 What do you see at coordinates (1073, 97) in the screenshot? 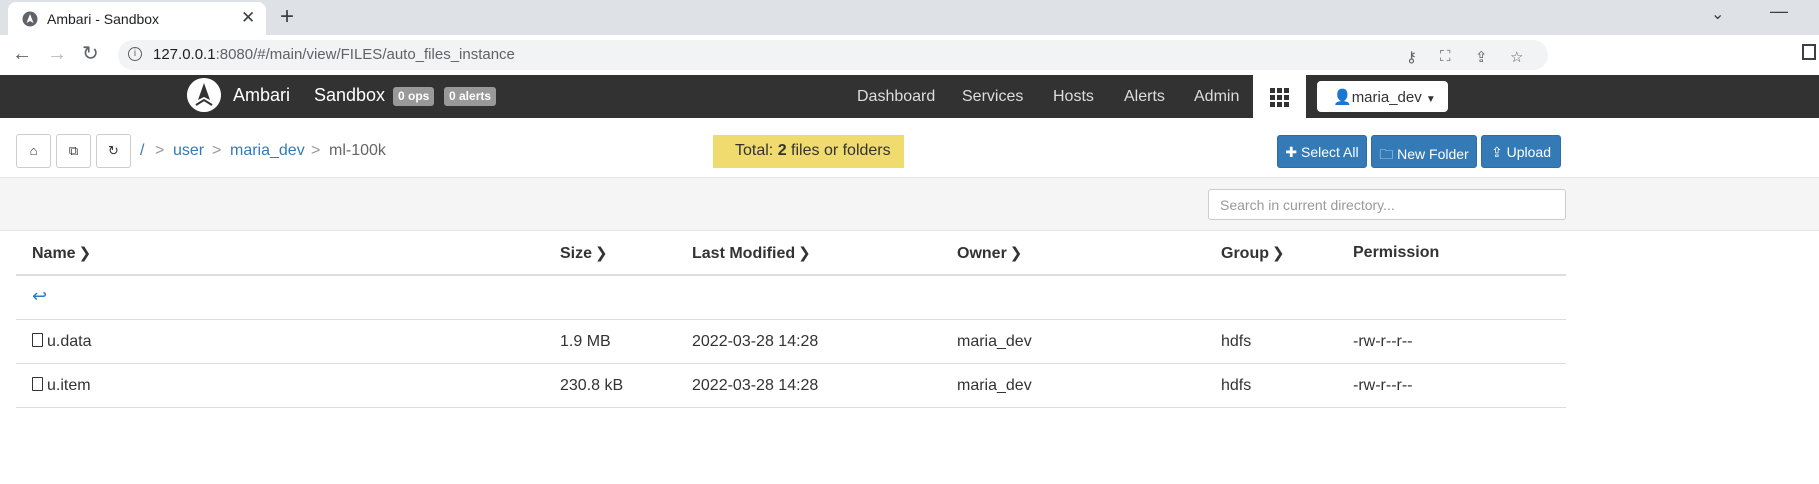
I see `nav-hosts: Hosts` at bounding box center [1073, 97].